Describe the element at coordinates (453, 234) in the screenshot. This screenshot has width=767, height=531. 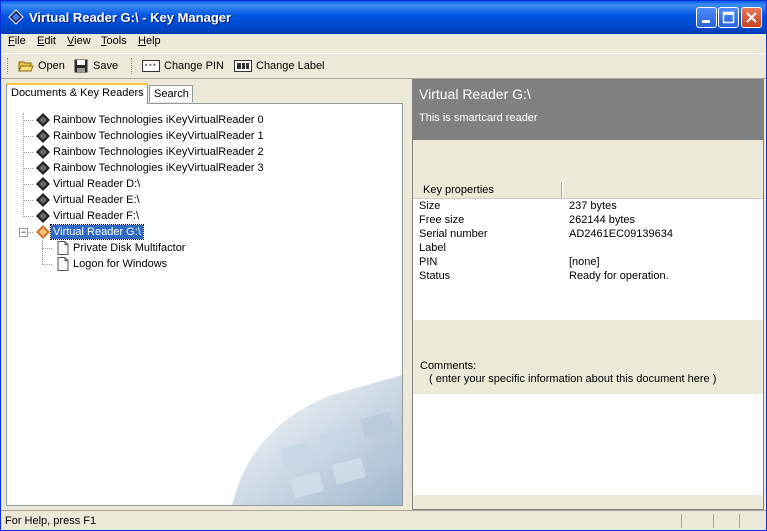
I see `property-key: Serial number` at that location.